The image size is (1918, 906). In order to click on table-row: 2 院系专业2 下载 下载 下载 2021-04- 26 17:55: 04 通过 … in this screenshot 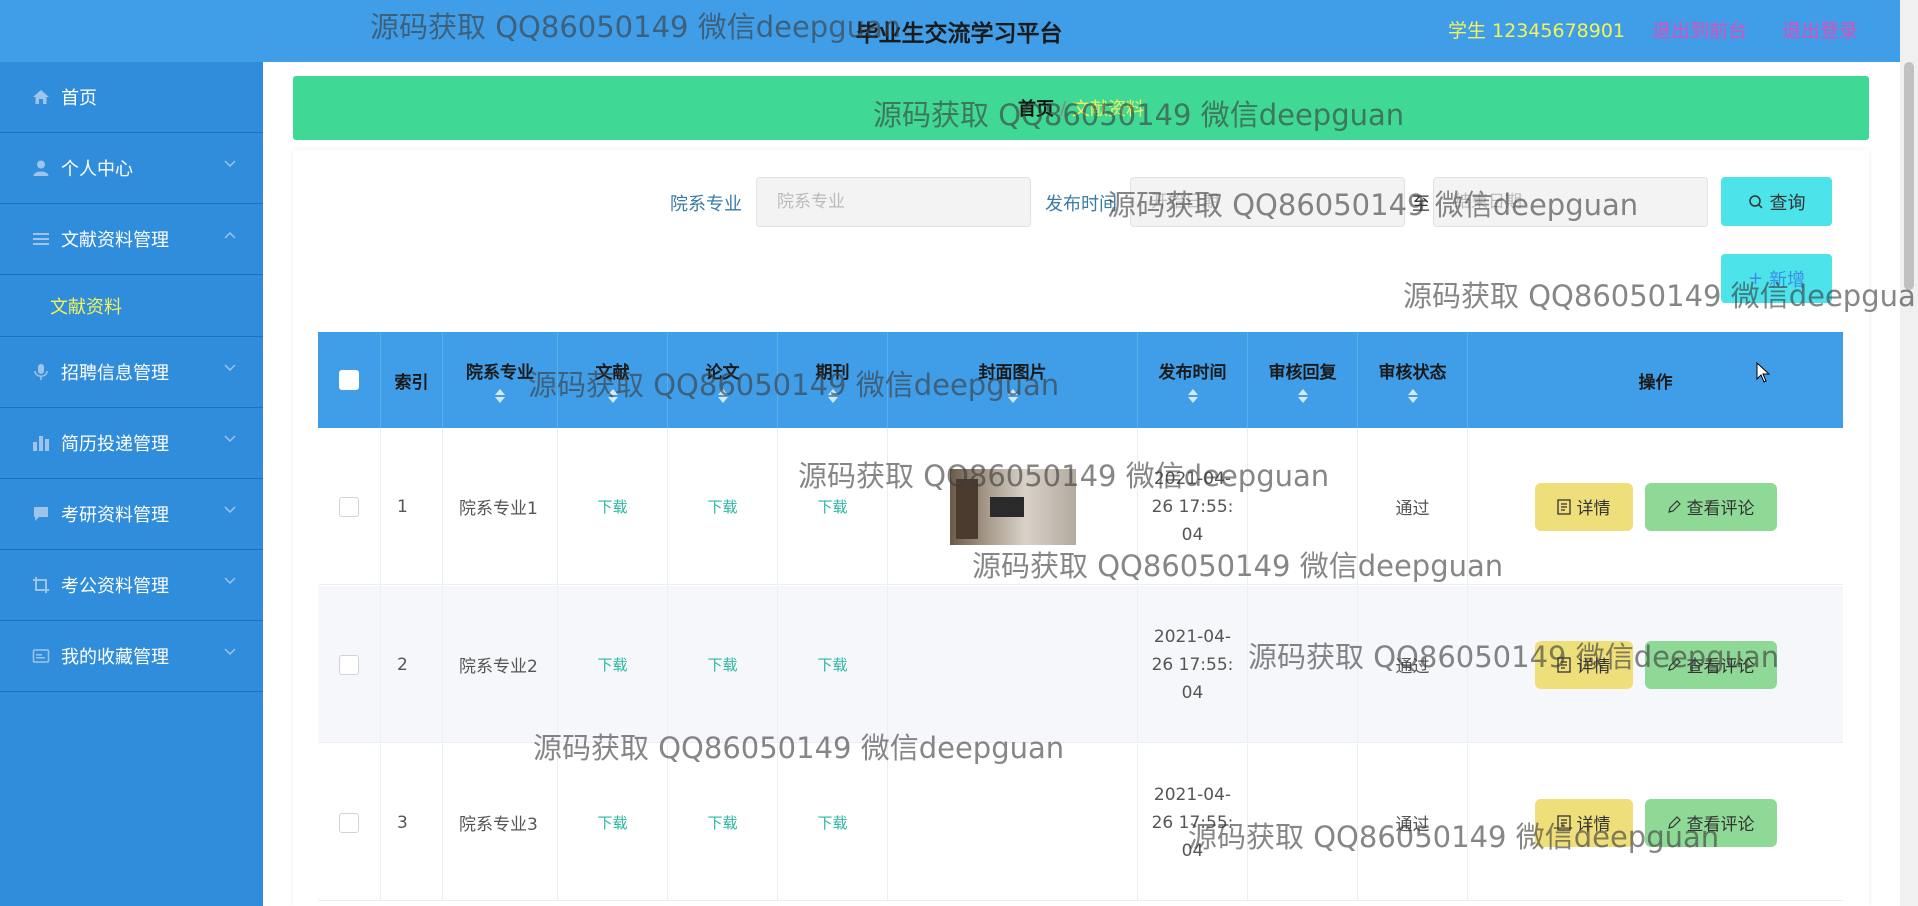, I will do `click(1080, 664)`.